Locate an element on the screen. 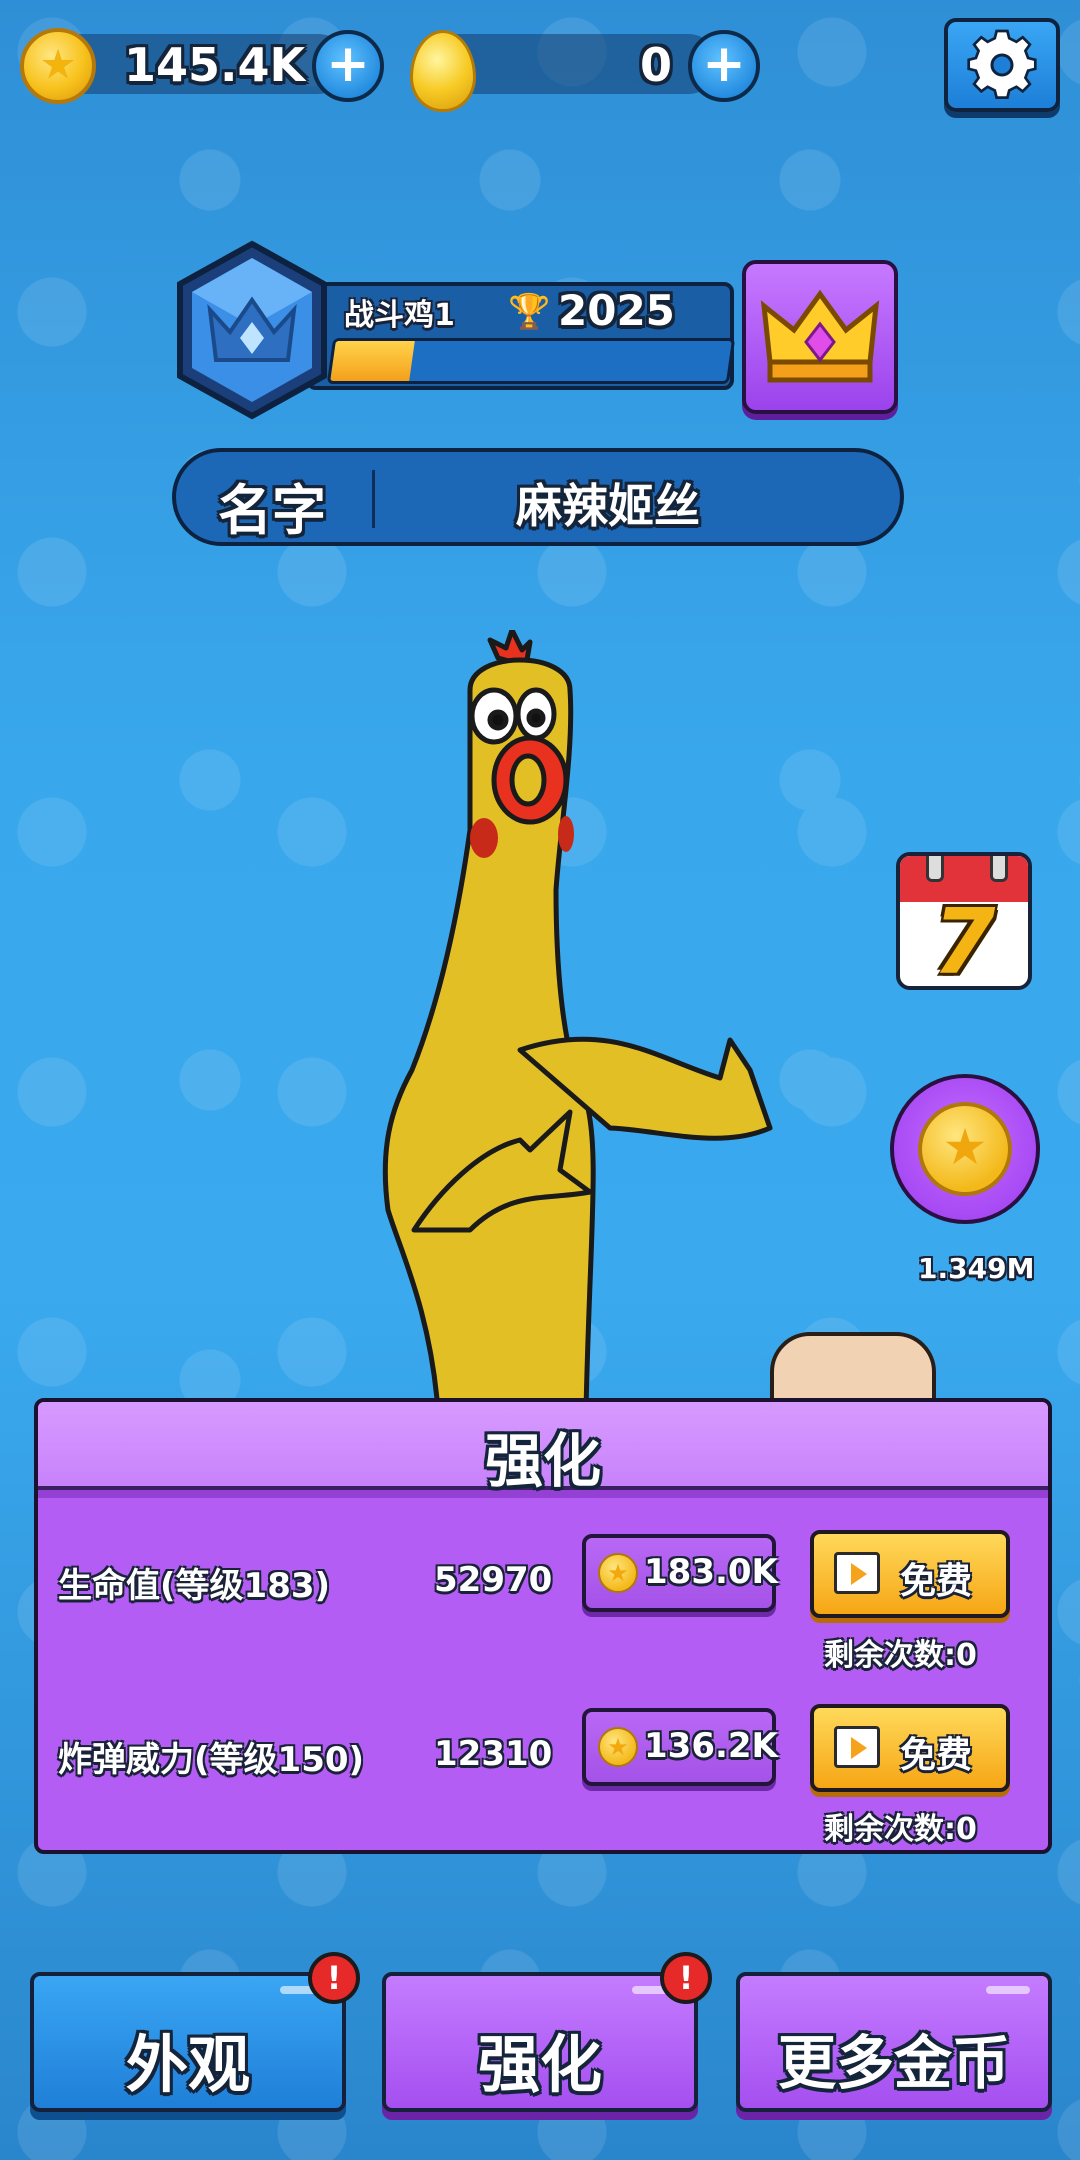  tab-more-coins-label: 更多金币 is located at coordinates (893, 2063).